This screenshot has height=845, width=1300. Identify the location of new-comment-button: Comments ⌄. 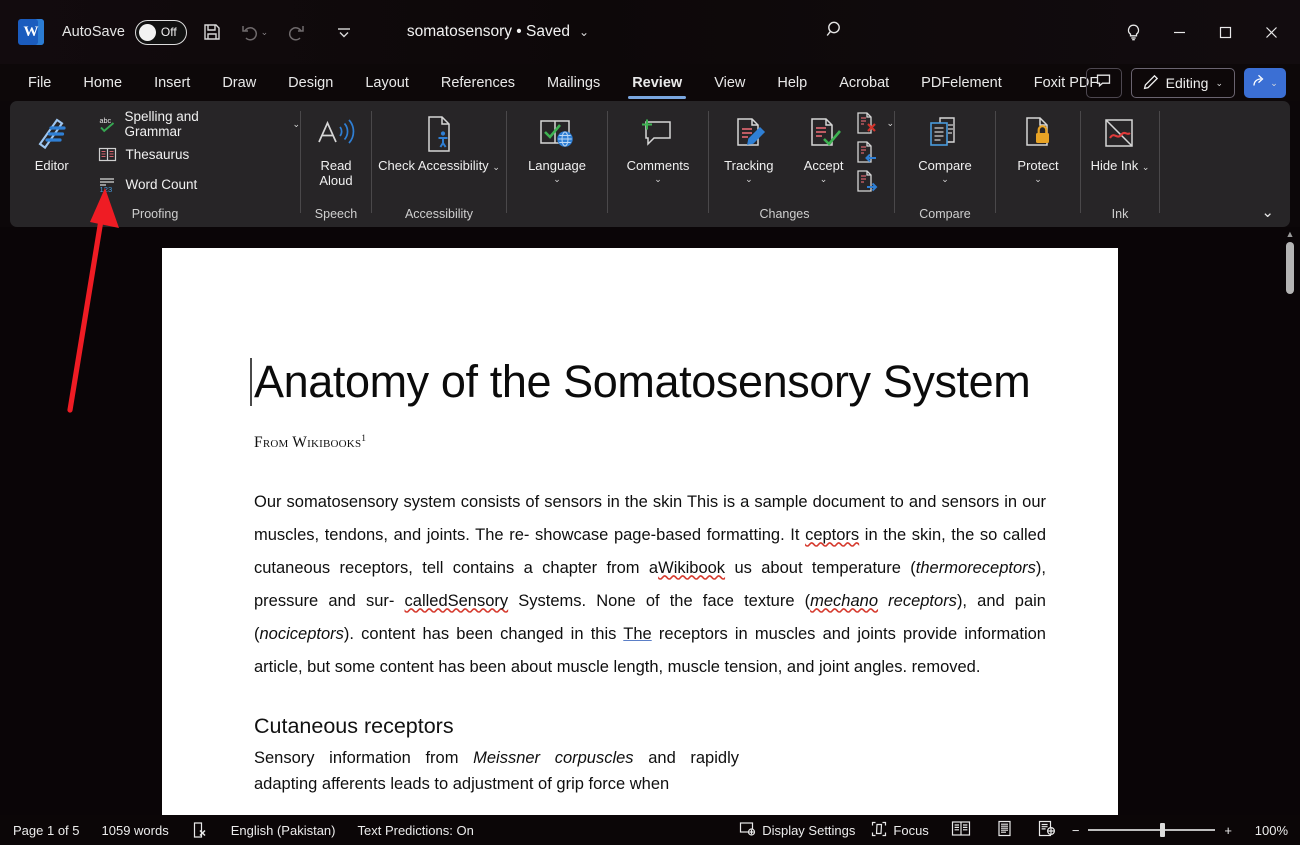
(658, 145).